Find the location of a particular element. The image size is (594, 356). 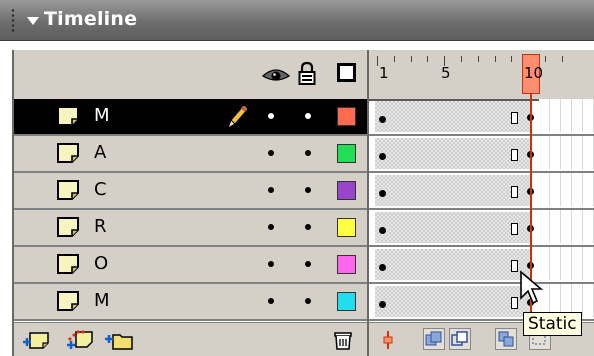

mouse-pointer-icon is located at coordinates (532, 287).